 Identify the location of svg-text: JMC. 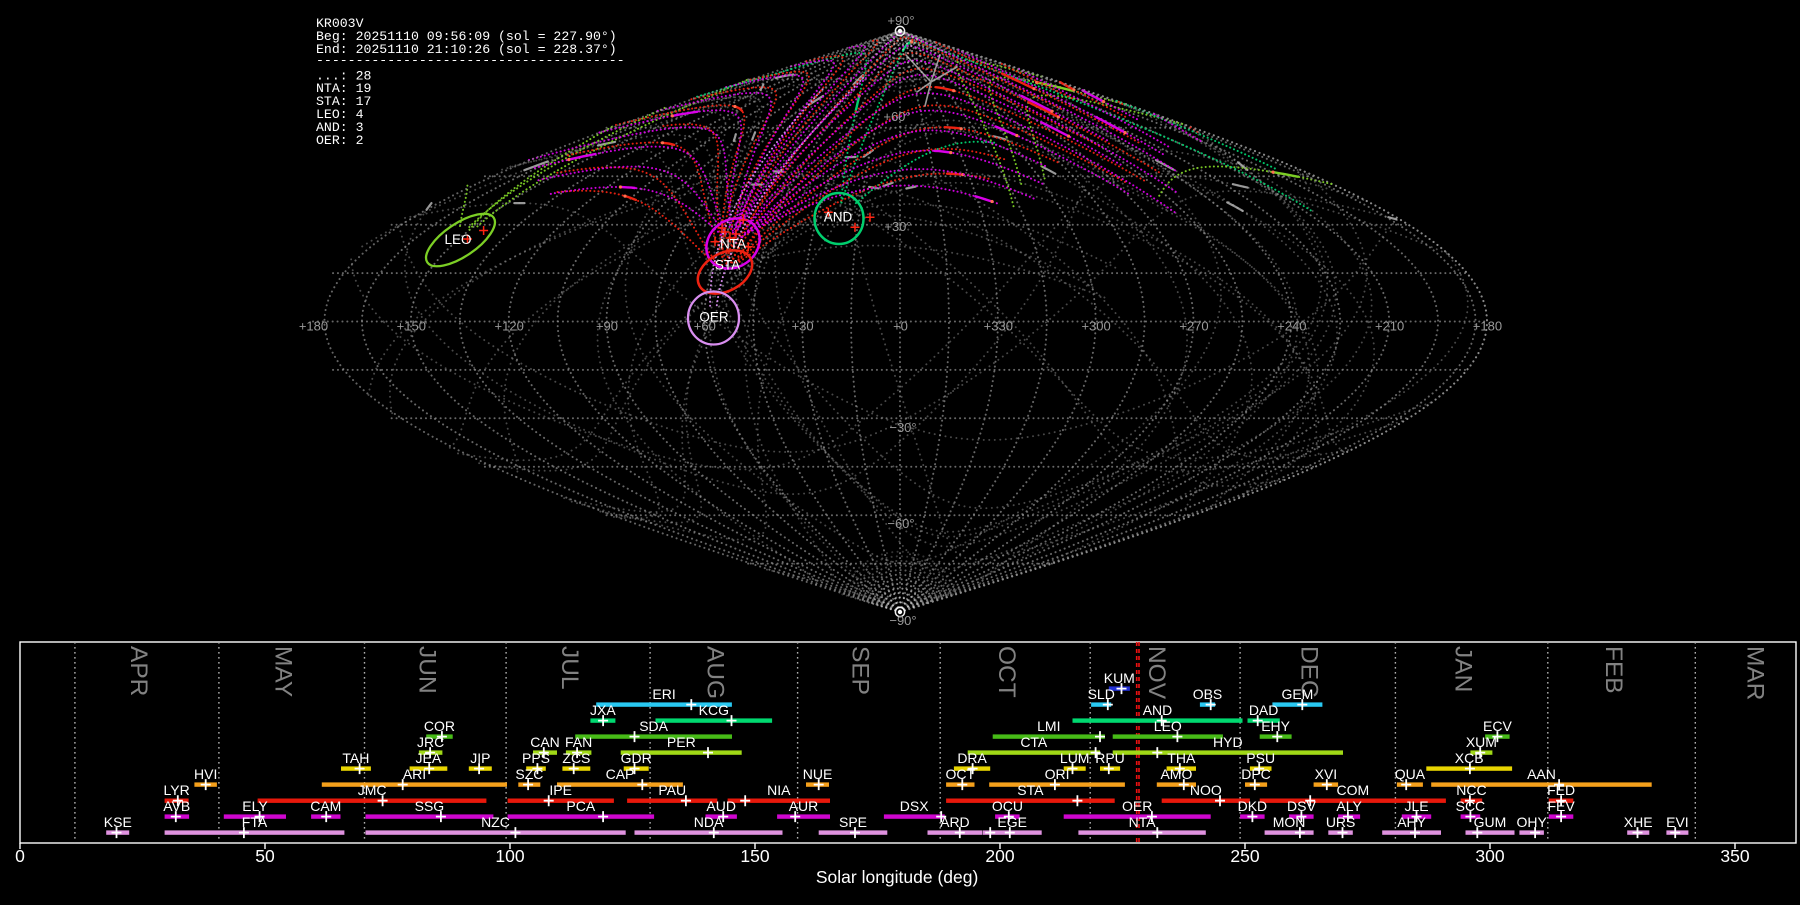
(372, 790).